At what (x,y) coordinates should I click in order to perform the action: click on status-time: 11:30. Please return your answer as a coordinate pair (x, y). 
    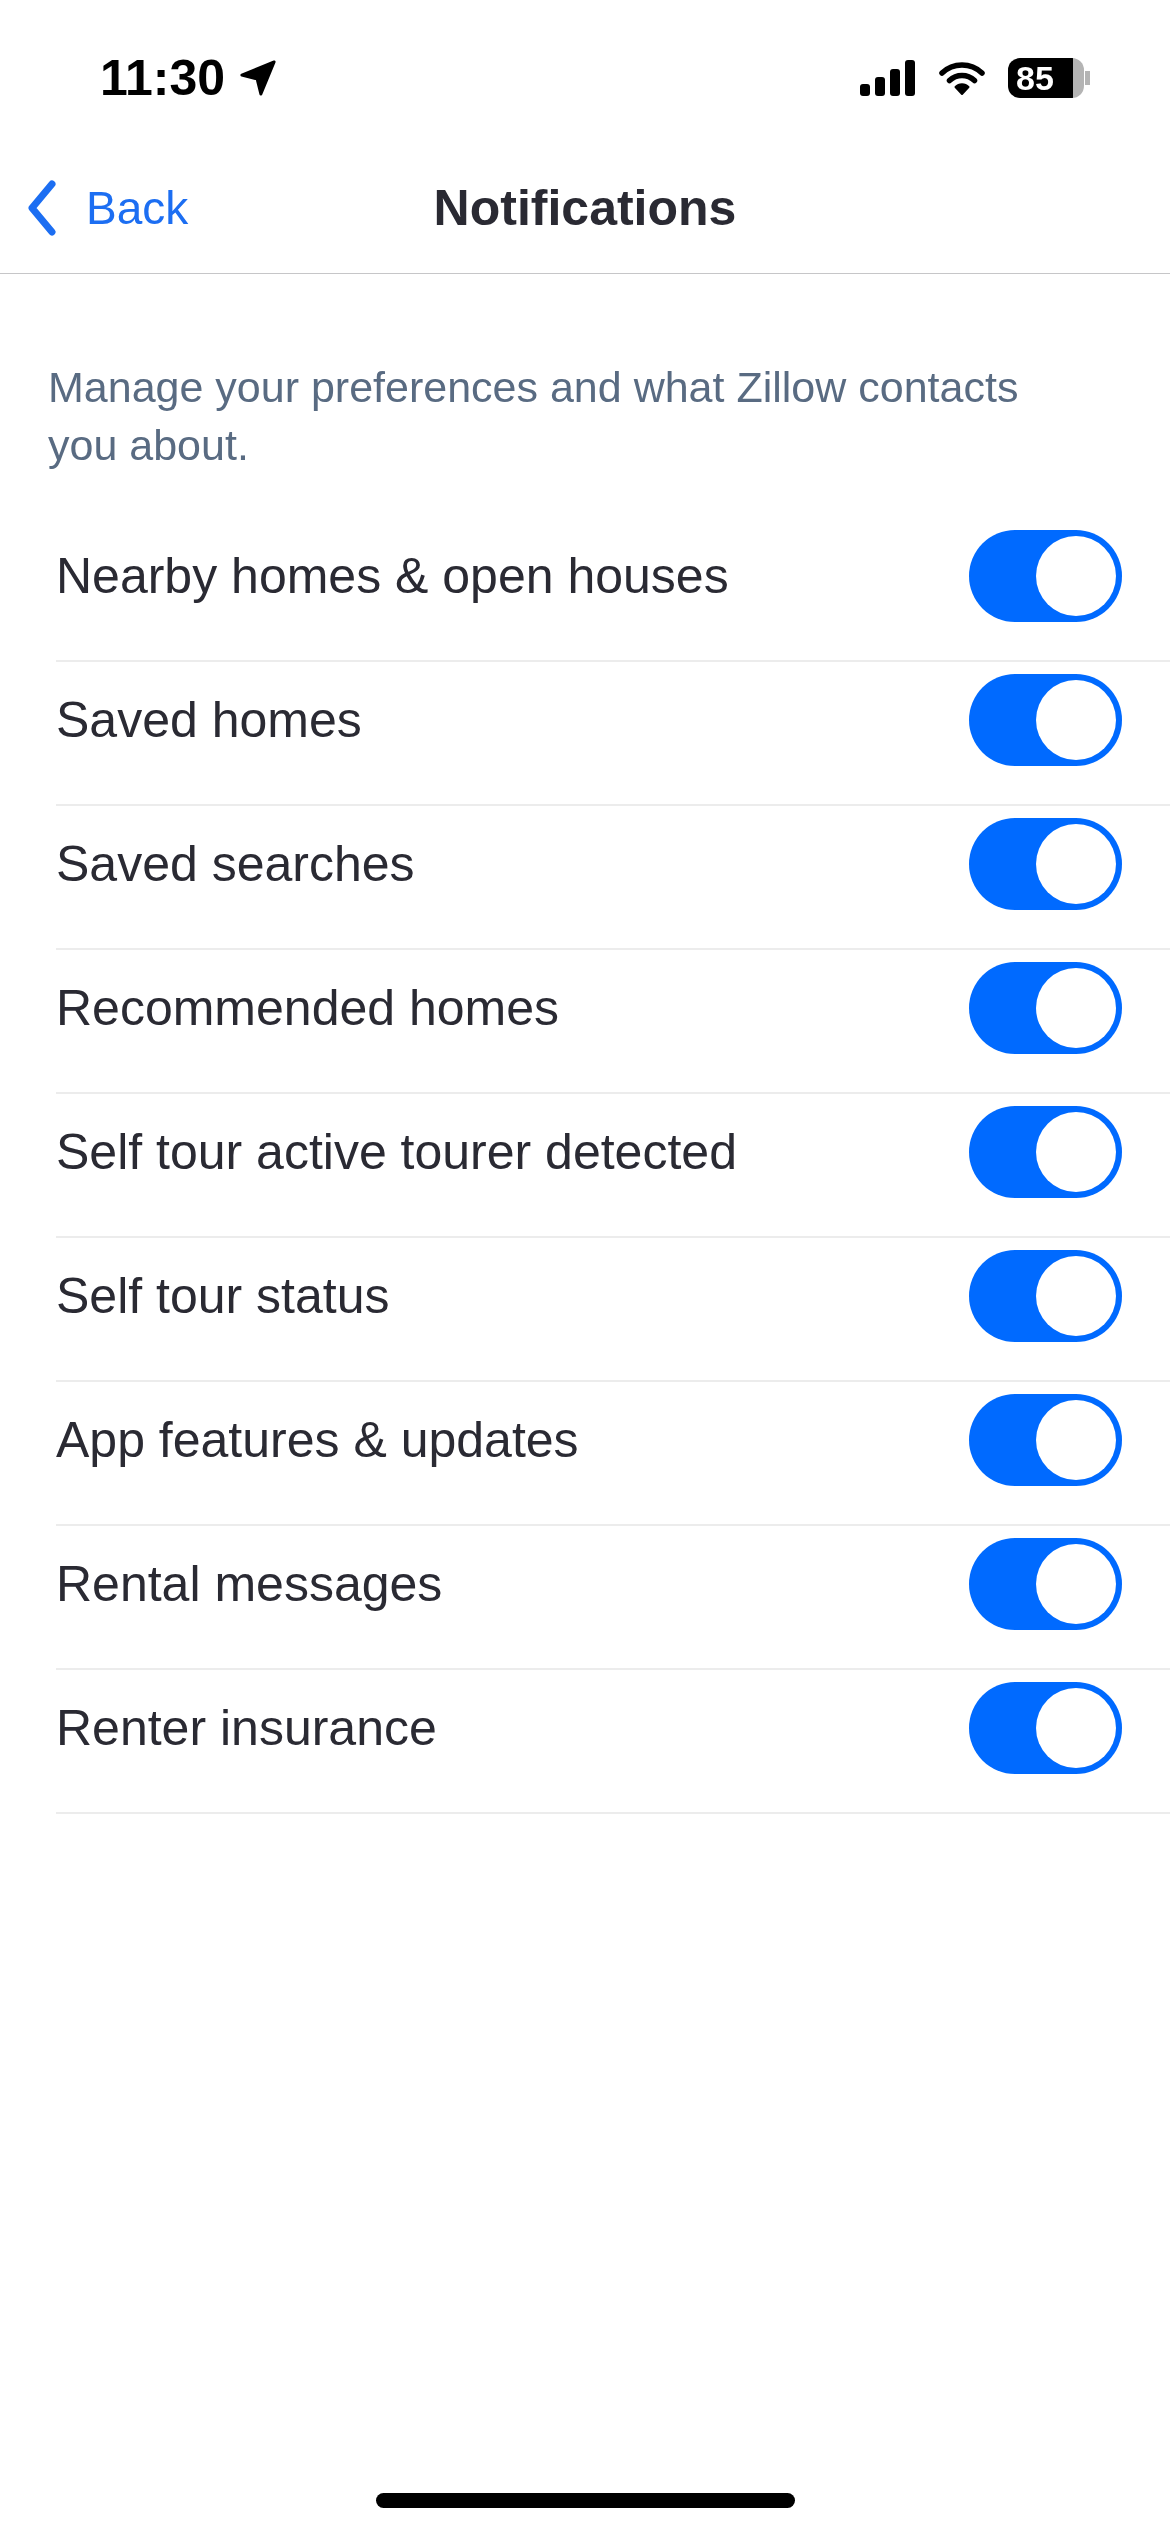
    Looking at the image, I should click on (163, 78).